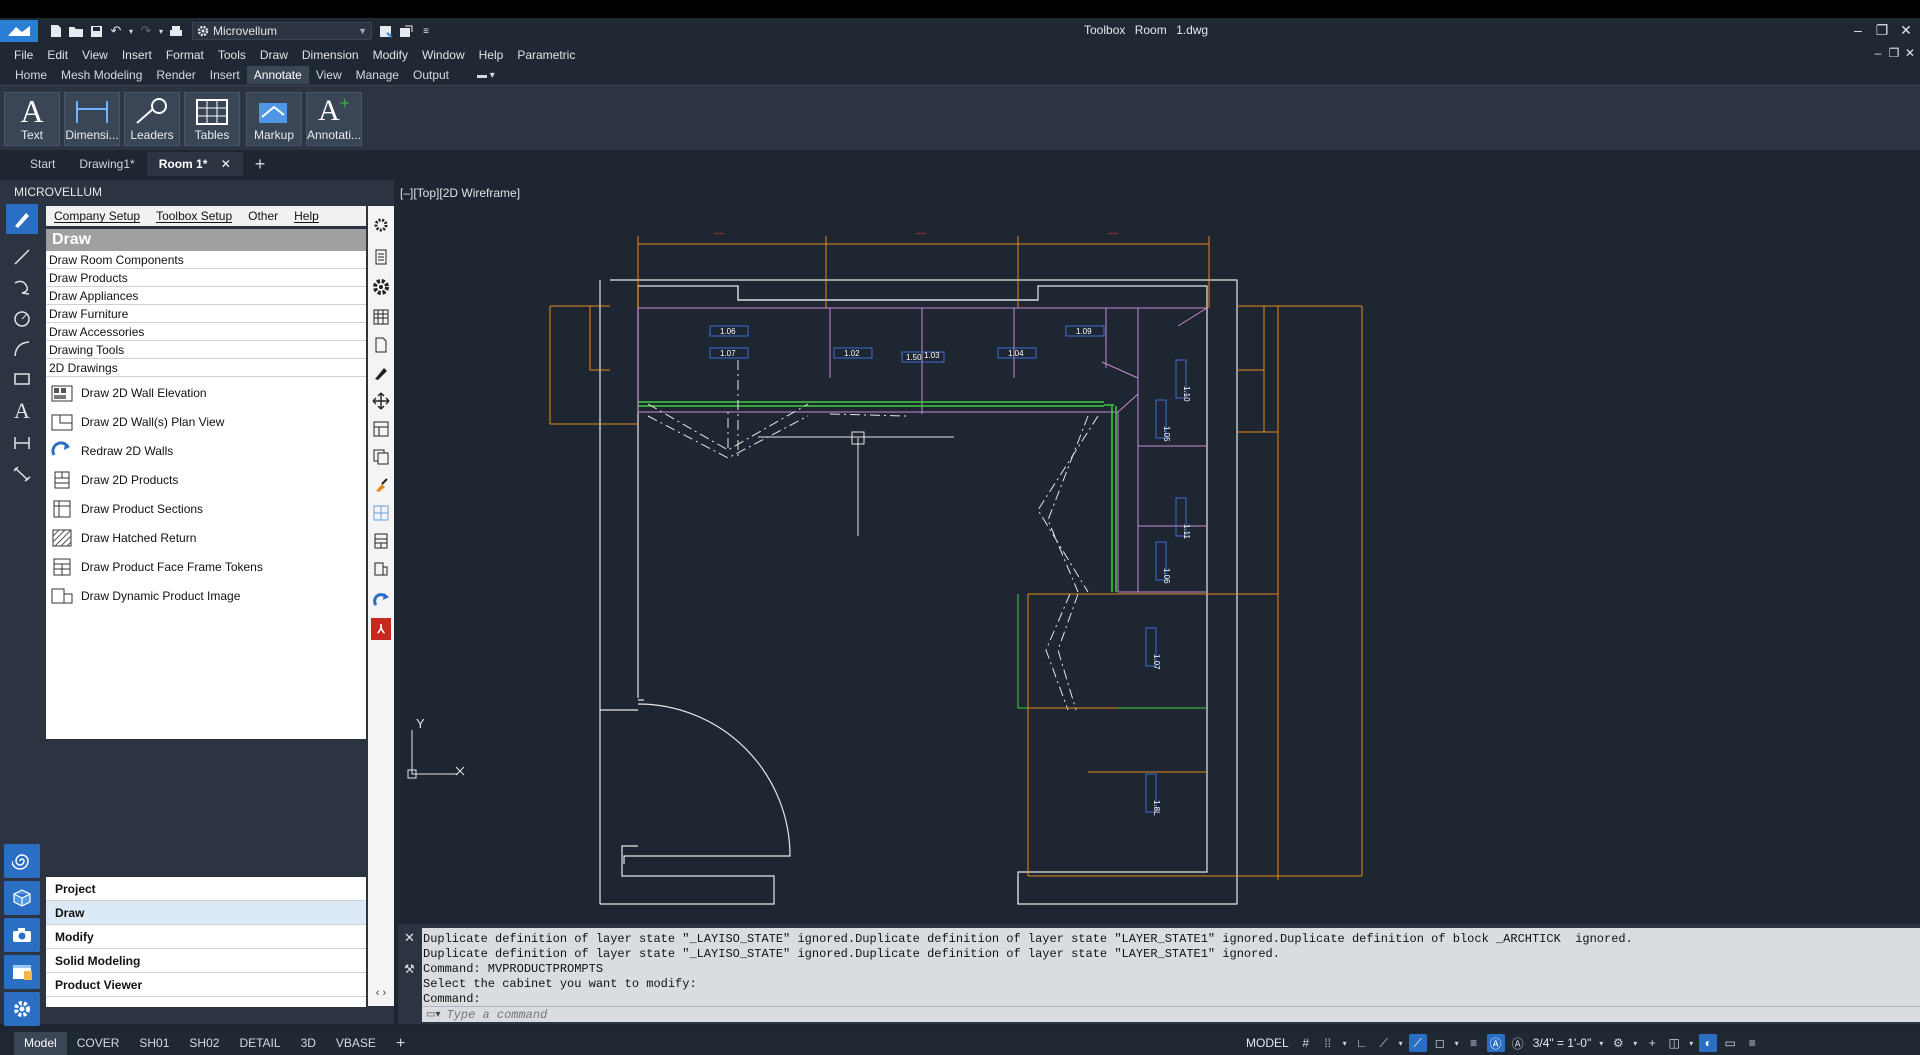  What do you see at coordinates (206, 961) in the screenshot?
I see `section-solid-modeling: Solid Modeling` at bounding box center [206, 961].